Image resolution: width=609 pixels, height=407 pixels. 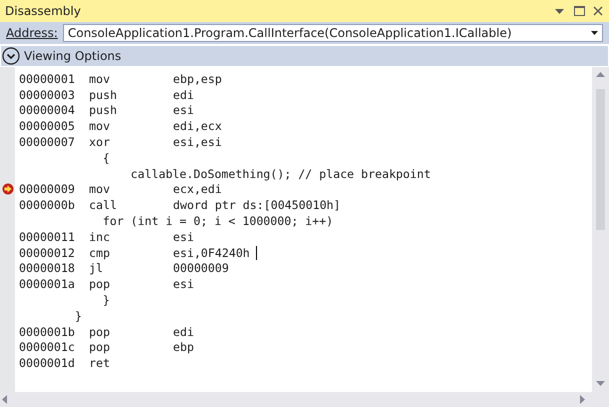 What do you see at coordinates (579, 11) in the screenshot?
I see `maximize-icon` at bounding box center [579, 11].